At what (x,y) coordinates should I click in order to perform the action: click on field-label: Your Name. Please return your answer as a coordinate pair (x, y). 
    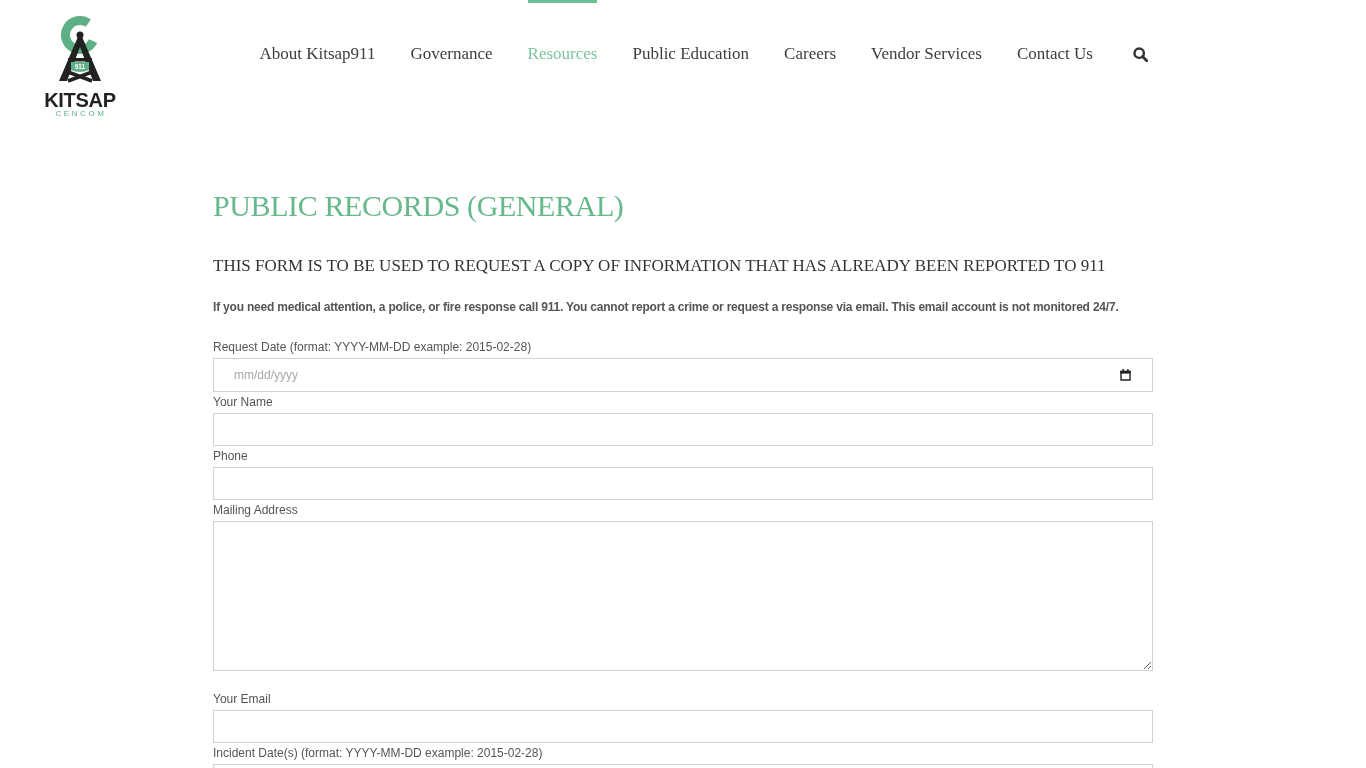
    Looking at the image, I should click on (243, 402).